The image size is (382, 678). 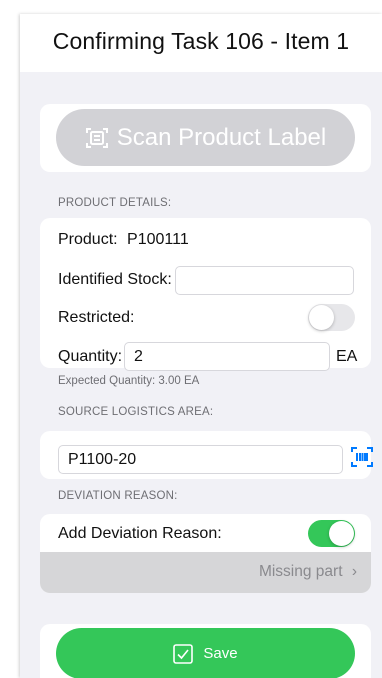 I want to click on add-deviation-reason-toggle, so click(x=331, y=533).